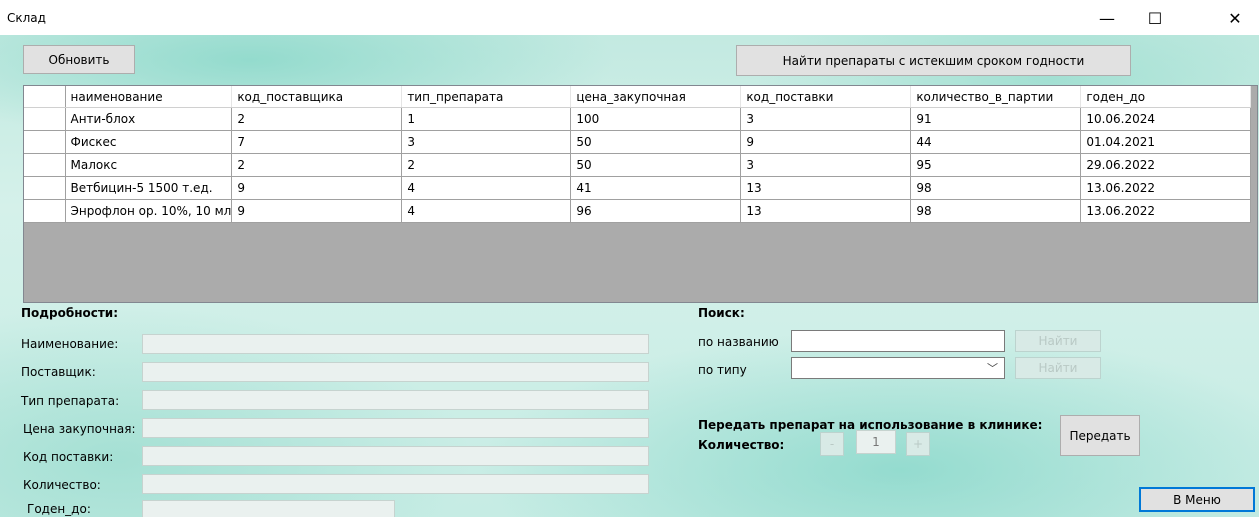 This screenshot has height=517, width=1259. I want to click on delivery-label: Код поставки:, so click(68, 457).